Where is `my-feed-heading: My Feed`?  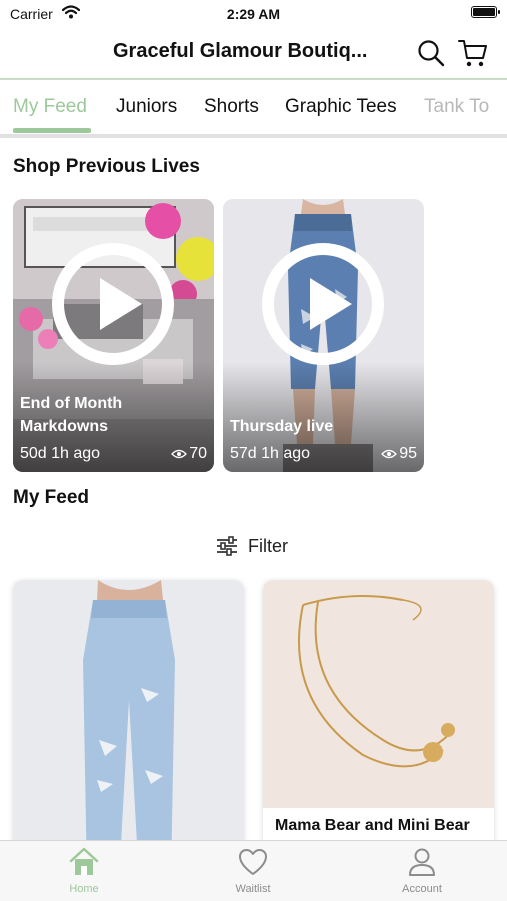
my-feed-heading: My Feed is located at coordinates (51, 497).